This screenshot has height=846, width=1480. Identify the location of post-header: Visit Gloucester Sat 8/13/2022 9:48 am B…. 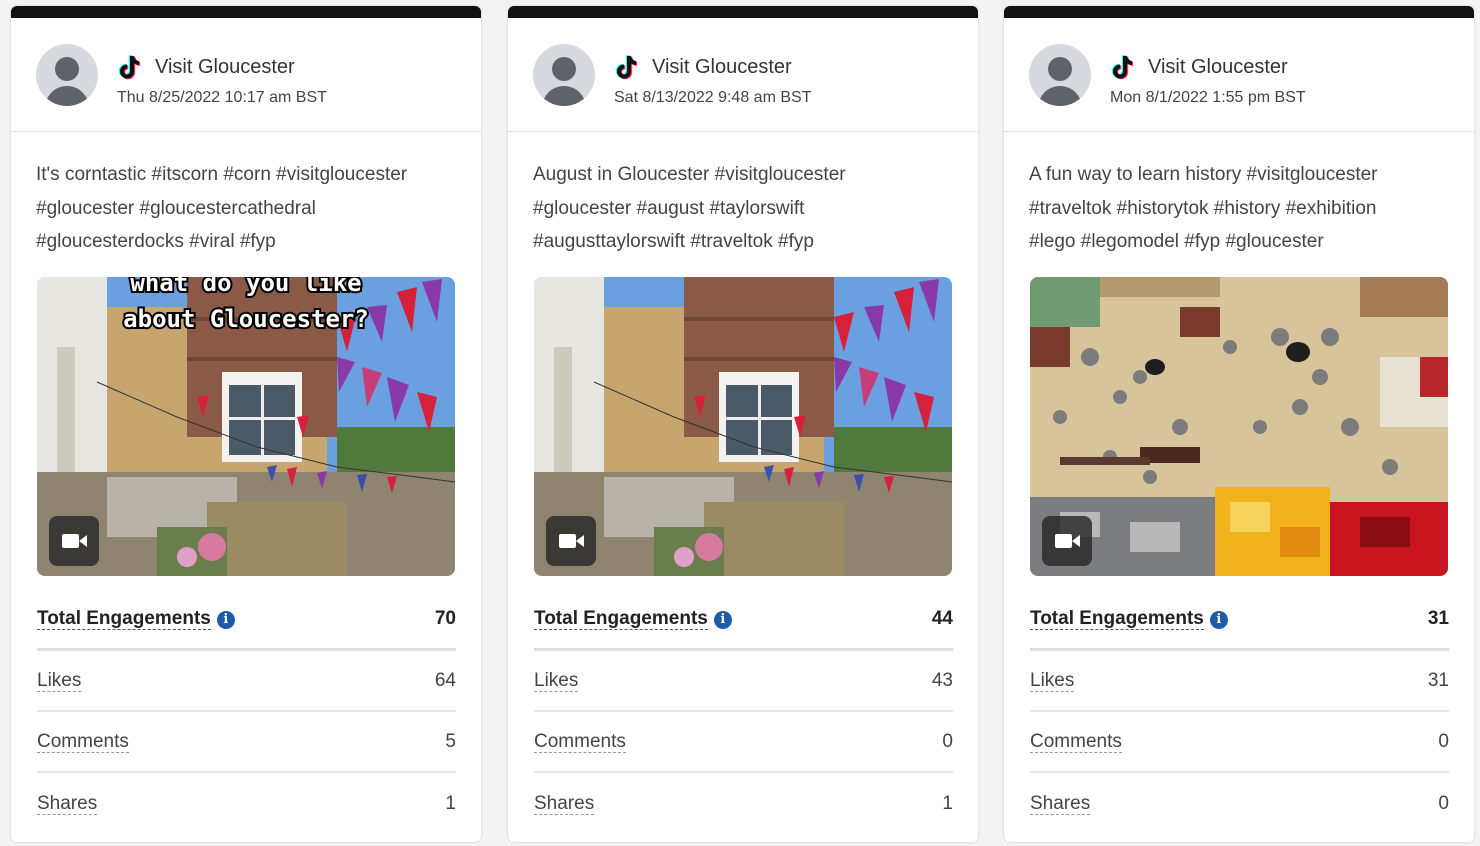
(743, 75).